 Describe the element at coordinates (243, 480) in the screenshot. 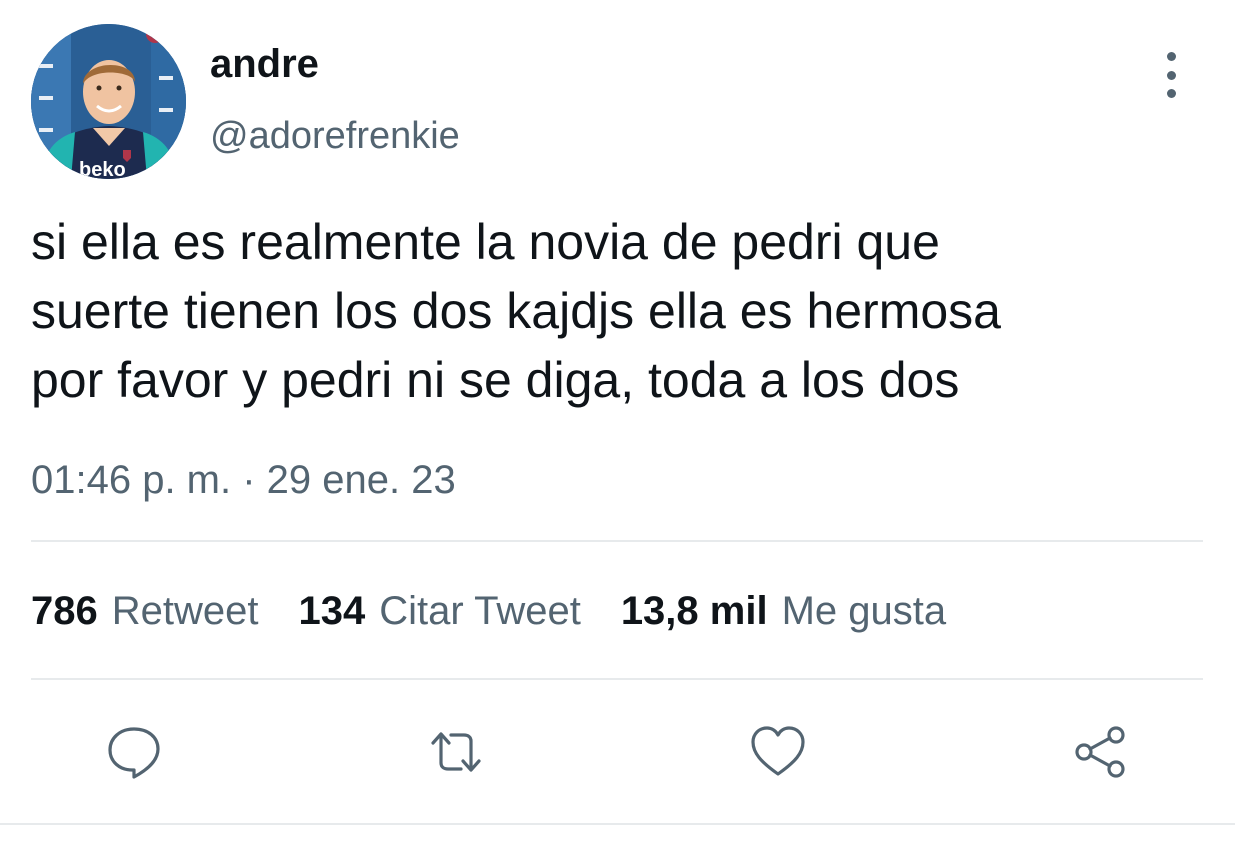

I see `tweet-timestamp: 01:46 p. m. · 29 ene. 23` at that location.